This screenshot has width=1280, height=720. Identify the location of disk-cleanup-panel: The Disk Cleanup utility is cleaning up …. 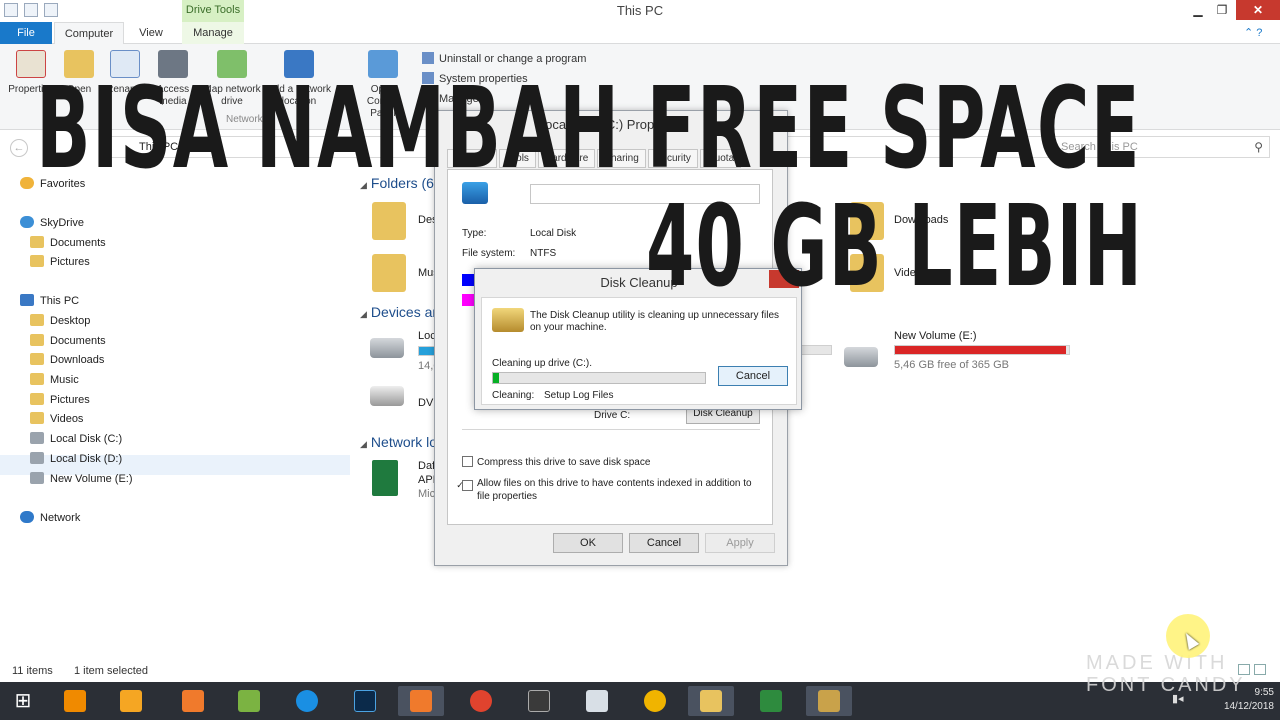
(639, 351).